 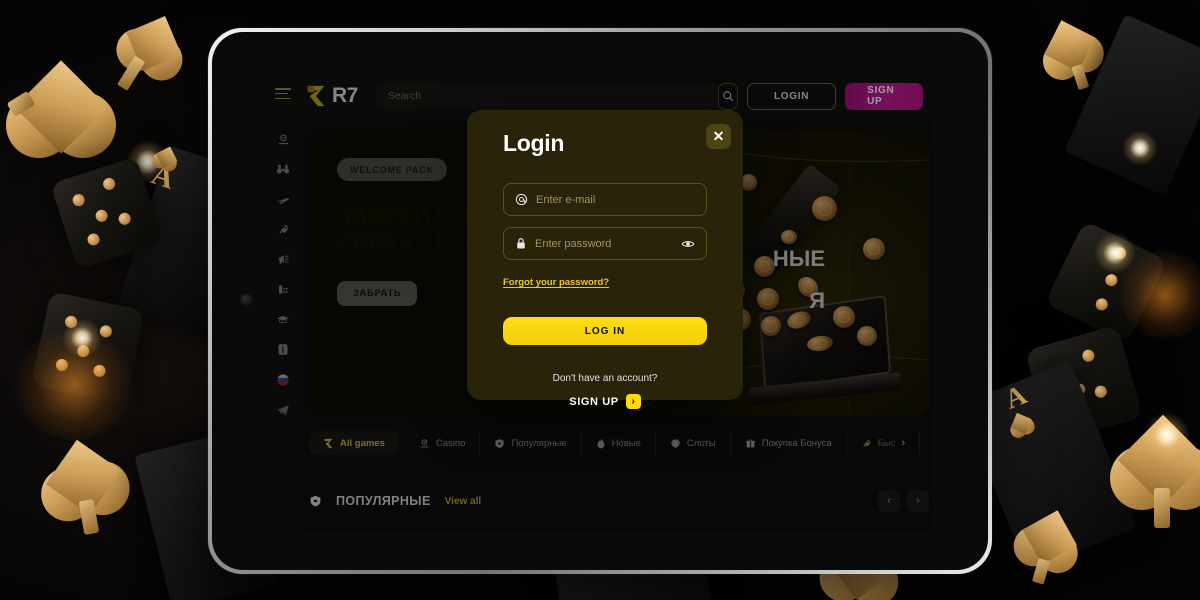 What do you see at coordinates (605, 378) in the screenshot?
I see `no-account-text: Don't have an account?` at bounding box center [605, 378].